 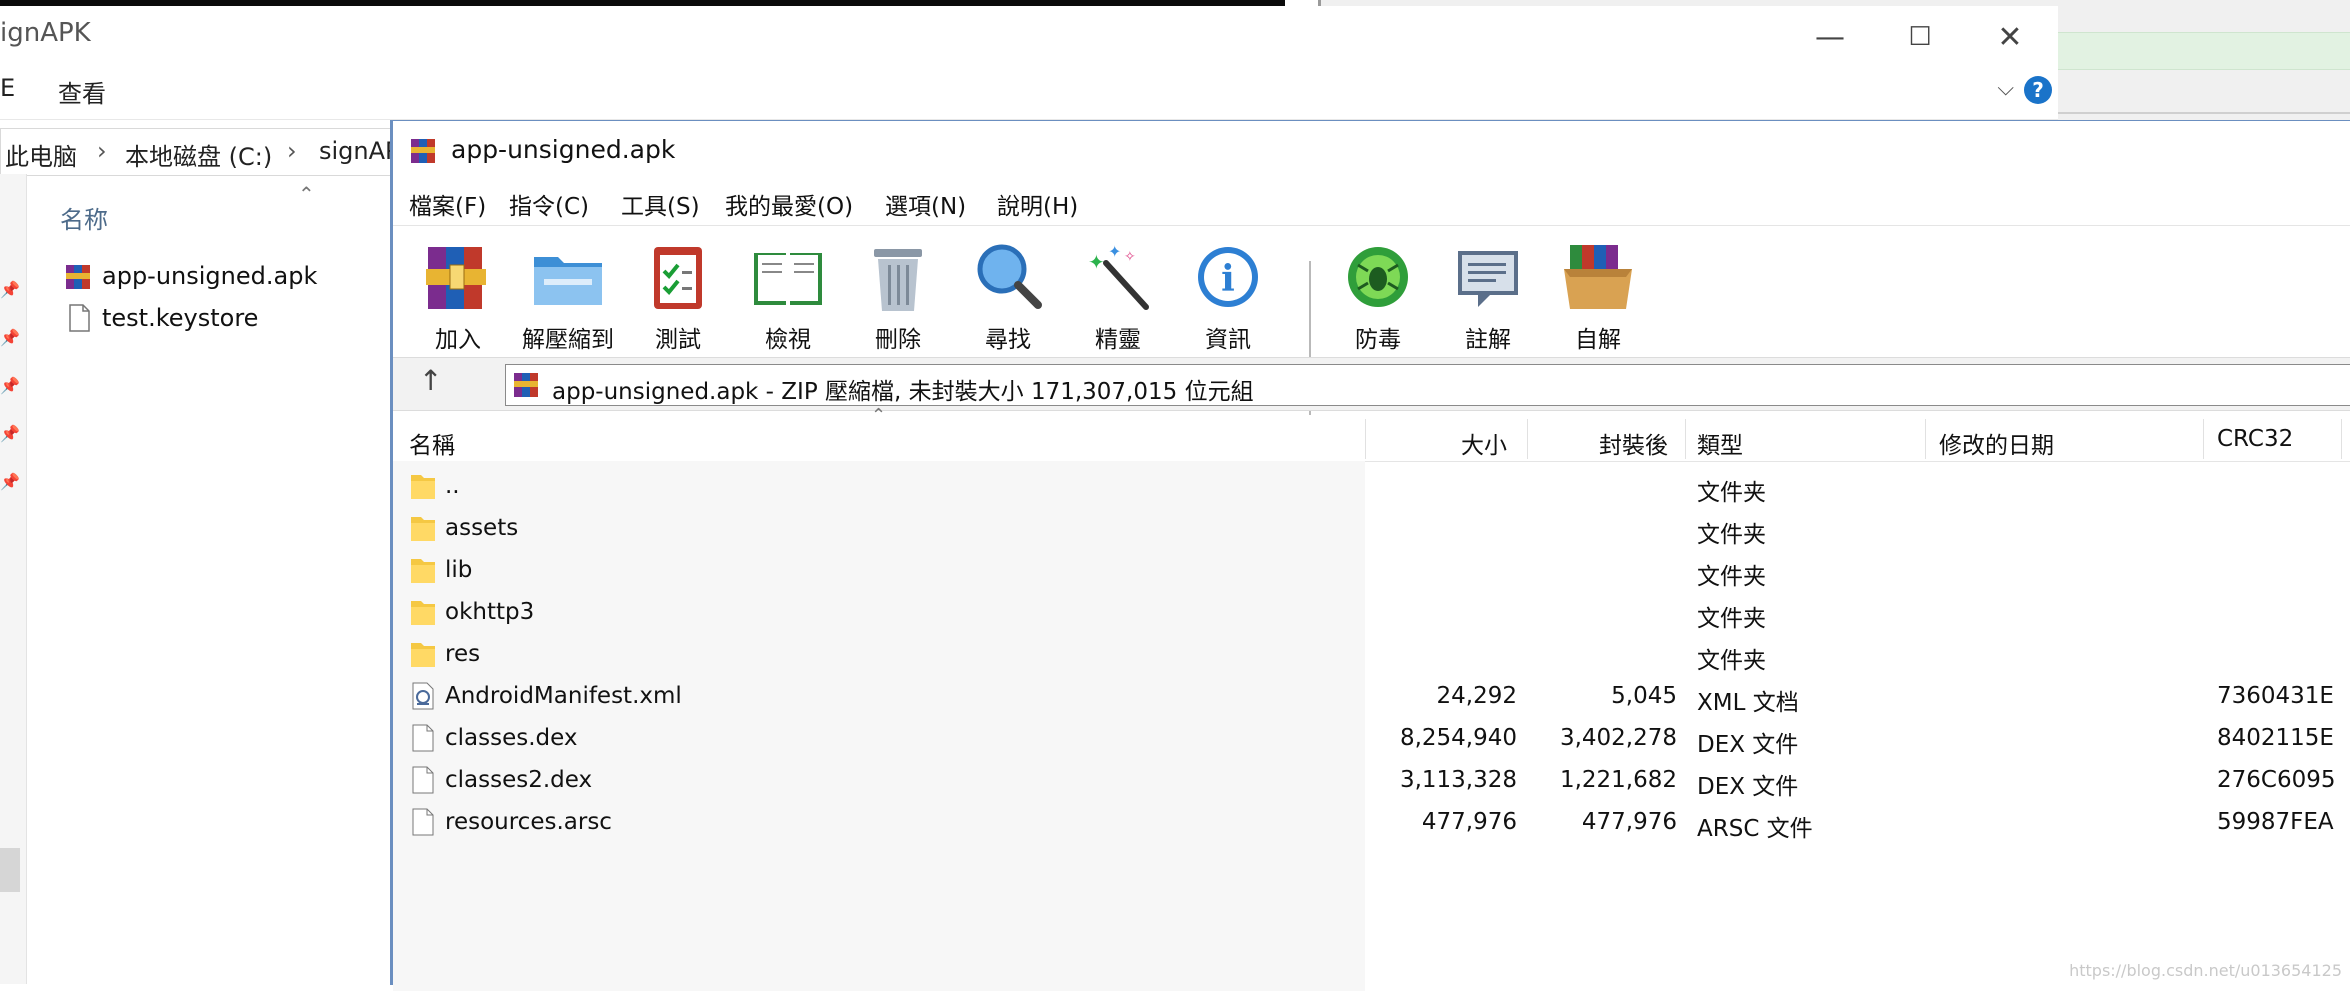 I want to click on minimize-button: —, so click(x=1830, y=37).